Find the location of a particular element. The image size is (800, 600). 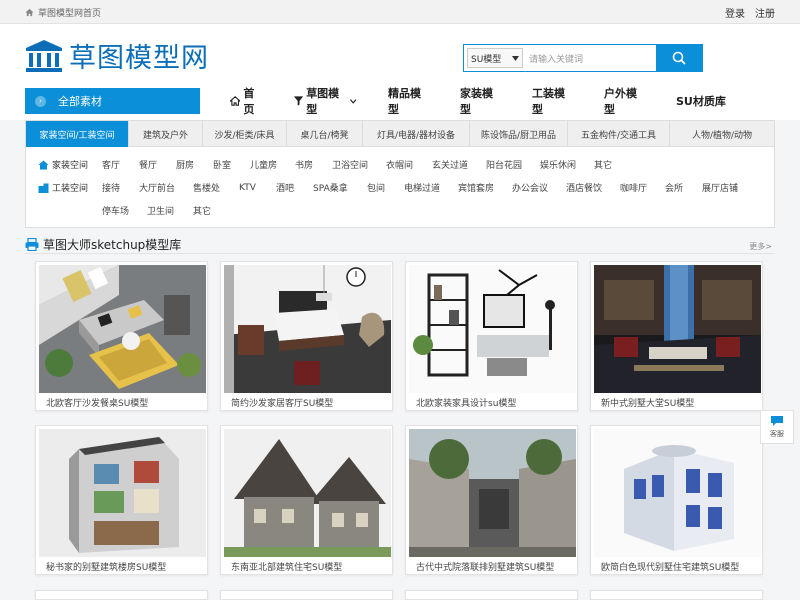

category-item: 客厅 is located at coordinates (120, 164).